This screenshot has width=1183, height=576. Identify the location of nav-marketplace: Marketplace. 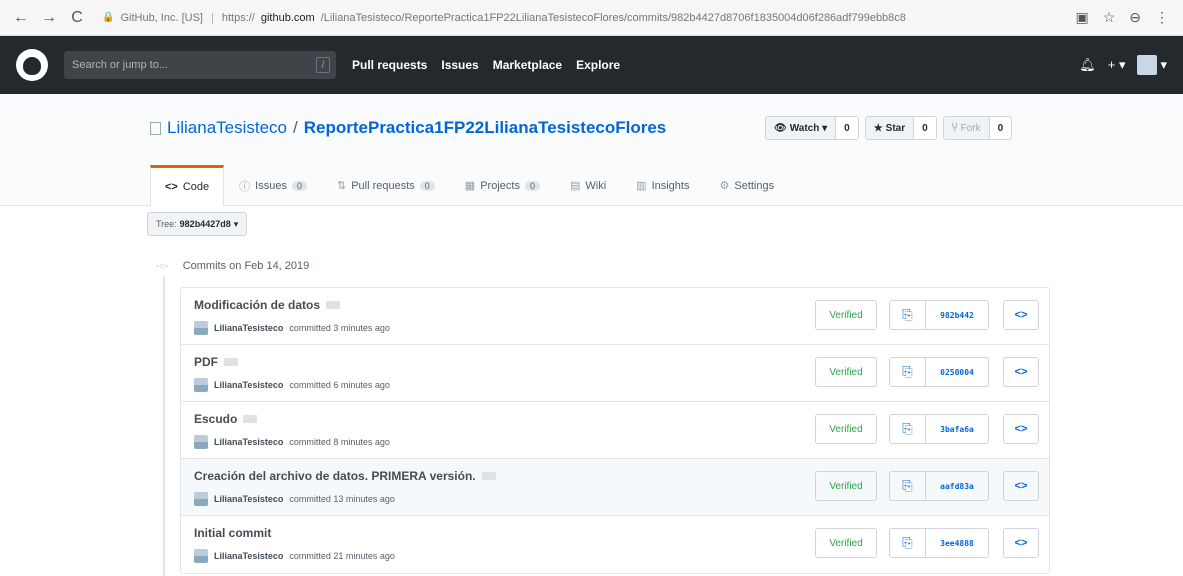
(527, 65).